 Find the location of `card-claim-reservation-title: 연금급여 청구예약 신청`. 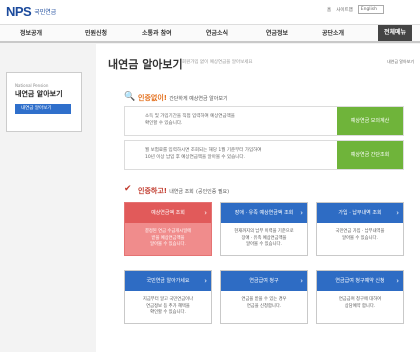

card-claim-reservation-title: 연금급여 청구예약 신청 is located at coordinates (360, 281).